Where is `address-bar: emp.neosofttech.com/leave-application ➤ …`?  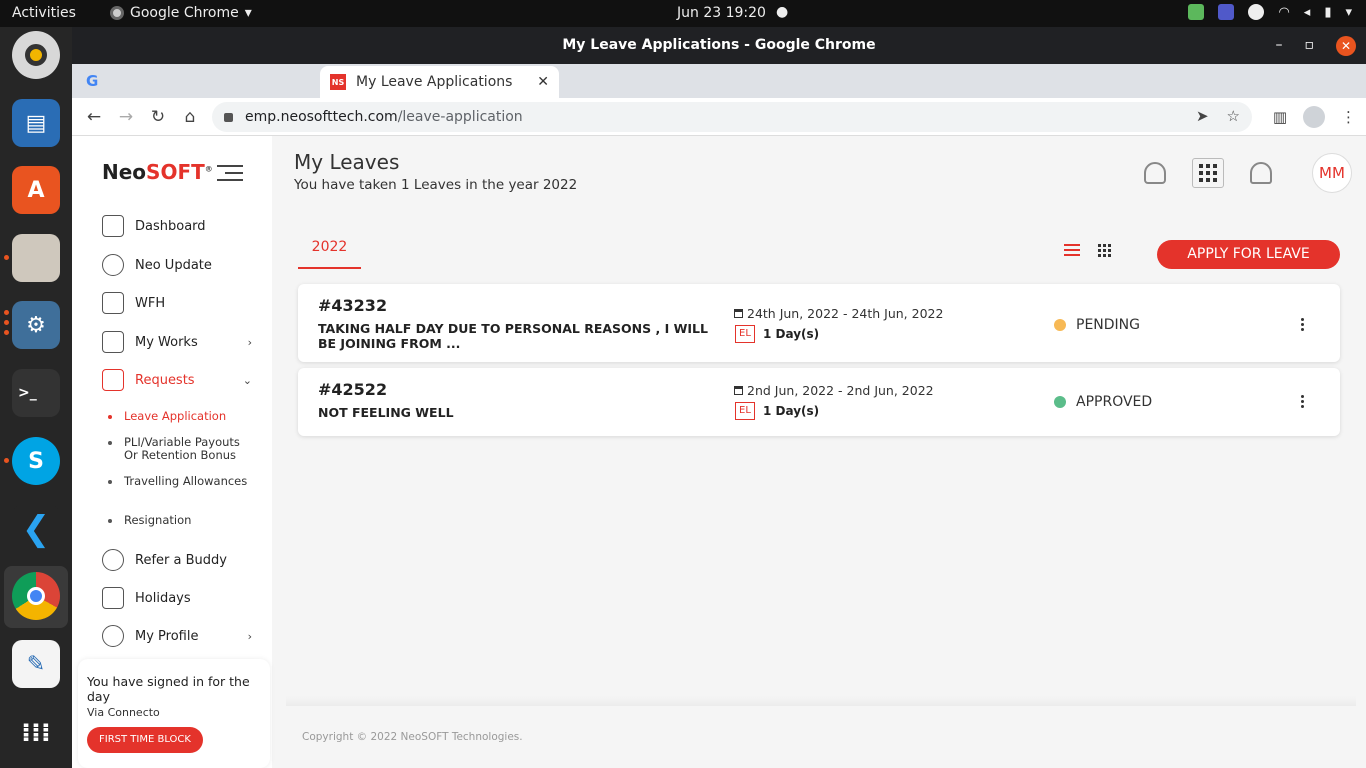
address-bar: emp.neosofttech.com/leave-application ➤ … is located at coordinates (732, 117).